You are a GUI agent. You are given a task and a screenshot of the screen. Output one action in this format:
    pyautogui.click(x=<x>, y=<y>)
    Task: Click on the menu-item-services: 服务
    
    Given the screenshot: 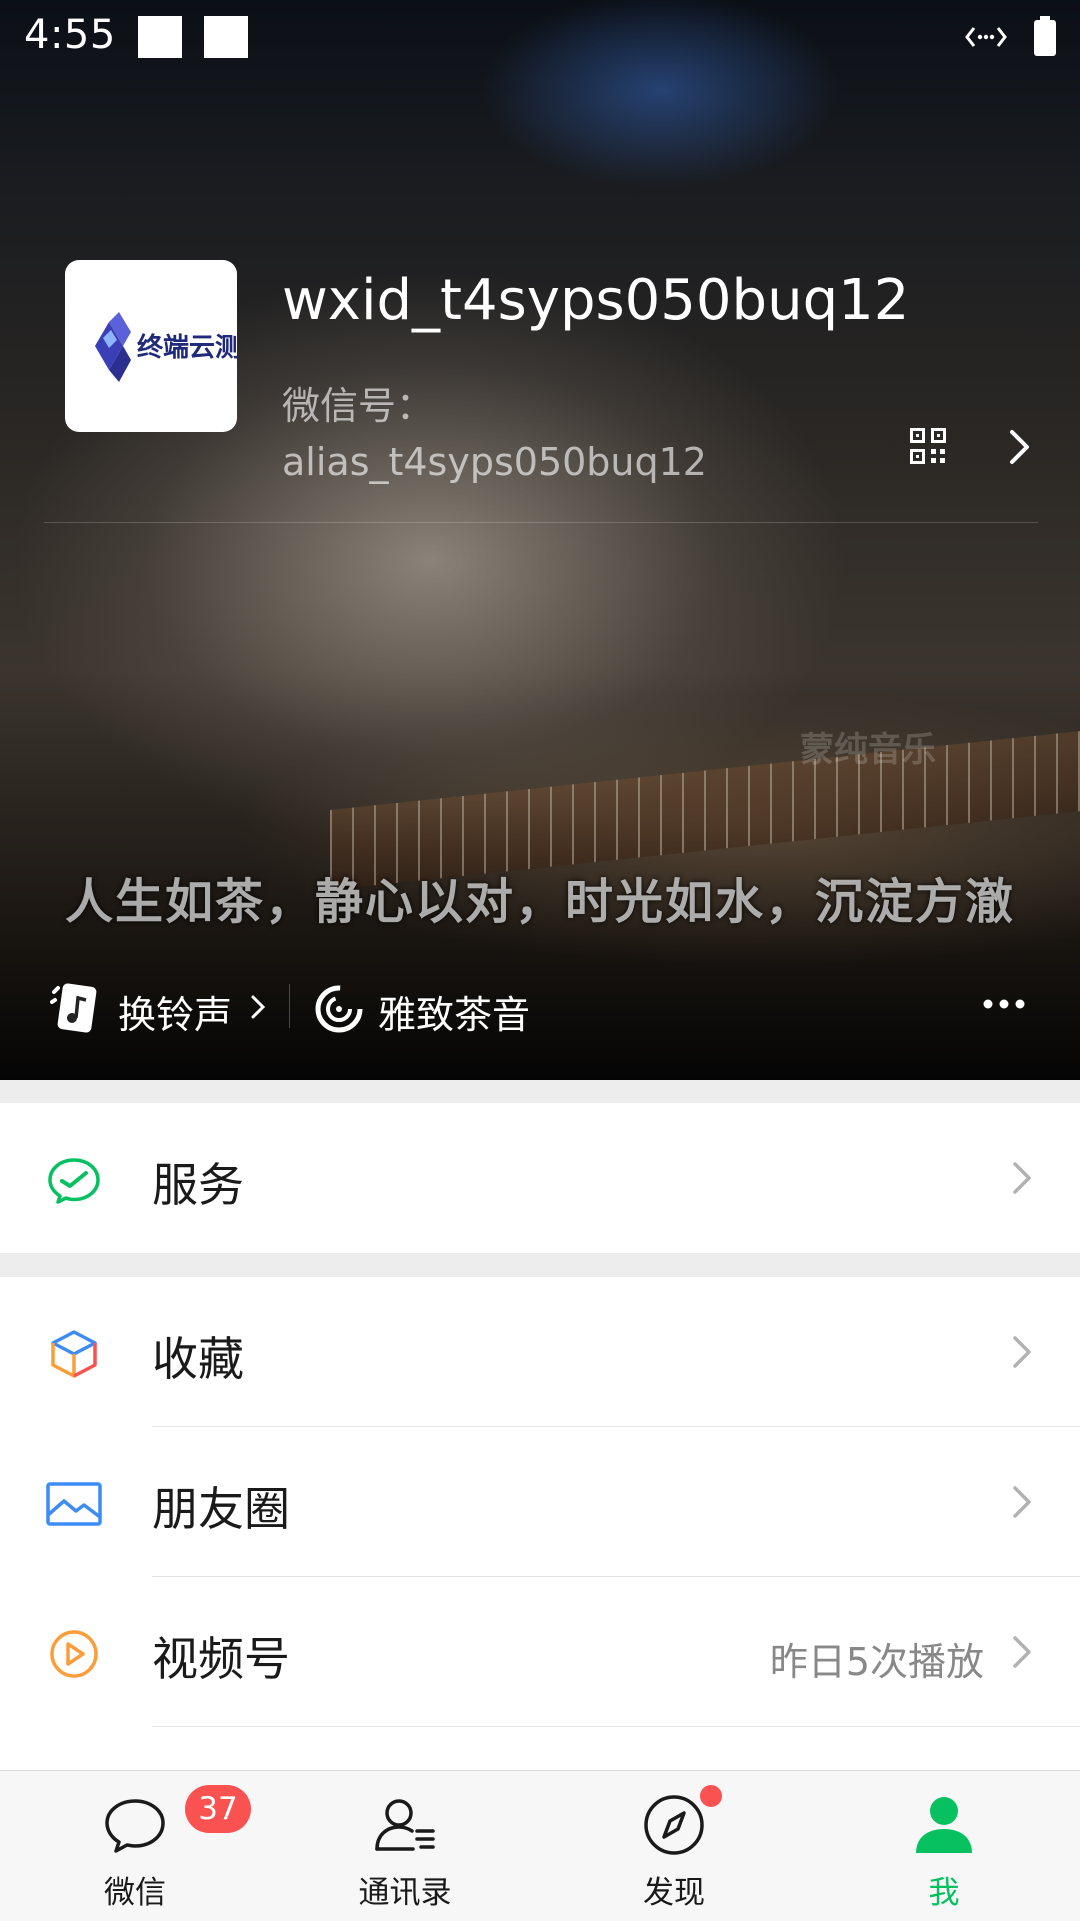 What is the action you would take?
    pyautogui.click(x=540, y=1178)
    